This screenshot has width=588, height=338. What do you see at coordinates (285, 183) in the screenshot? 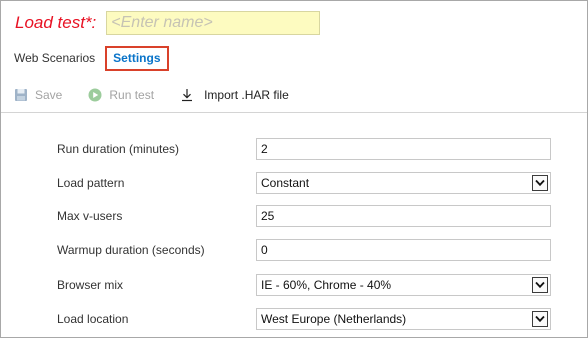
I see `load-pattern-value: Constant` at bounding box center [285, 183].